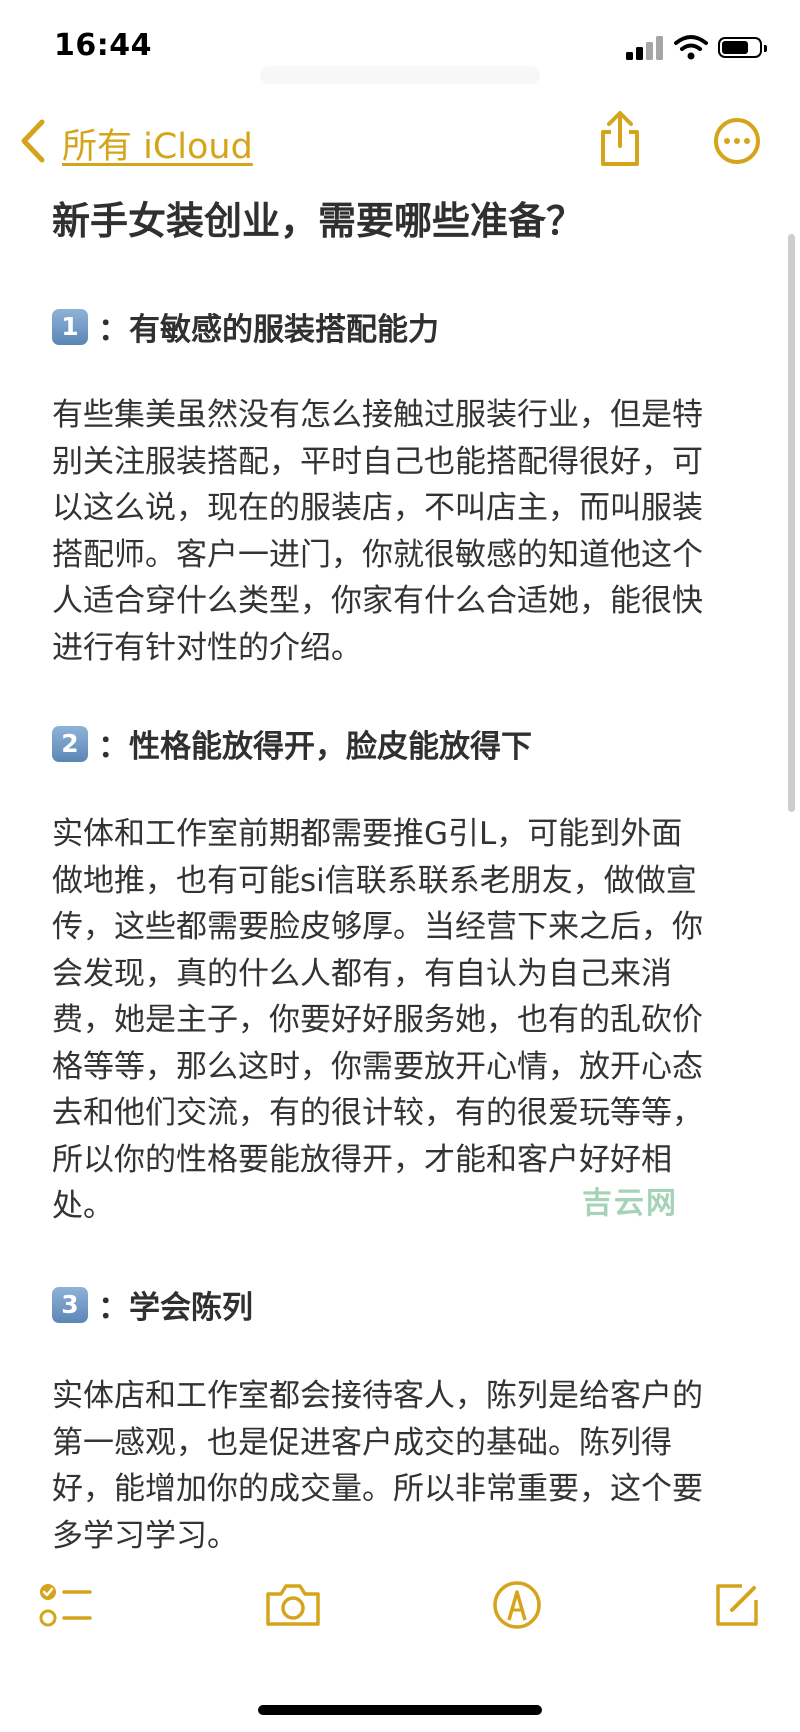  I want to click on paragraph-line: 费，她是主子，你要好好服务她，也有的乱砍价, so click(377, 1020).